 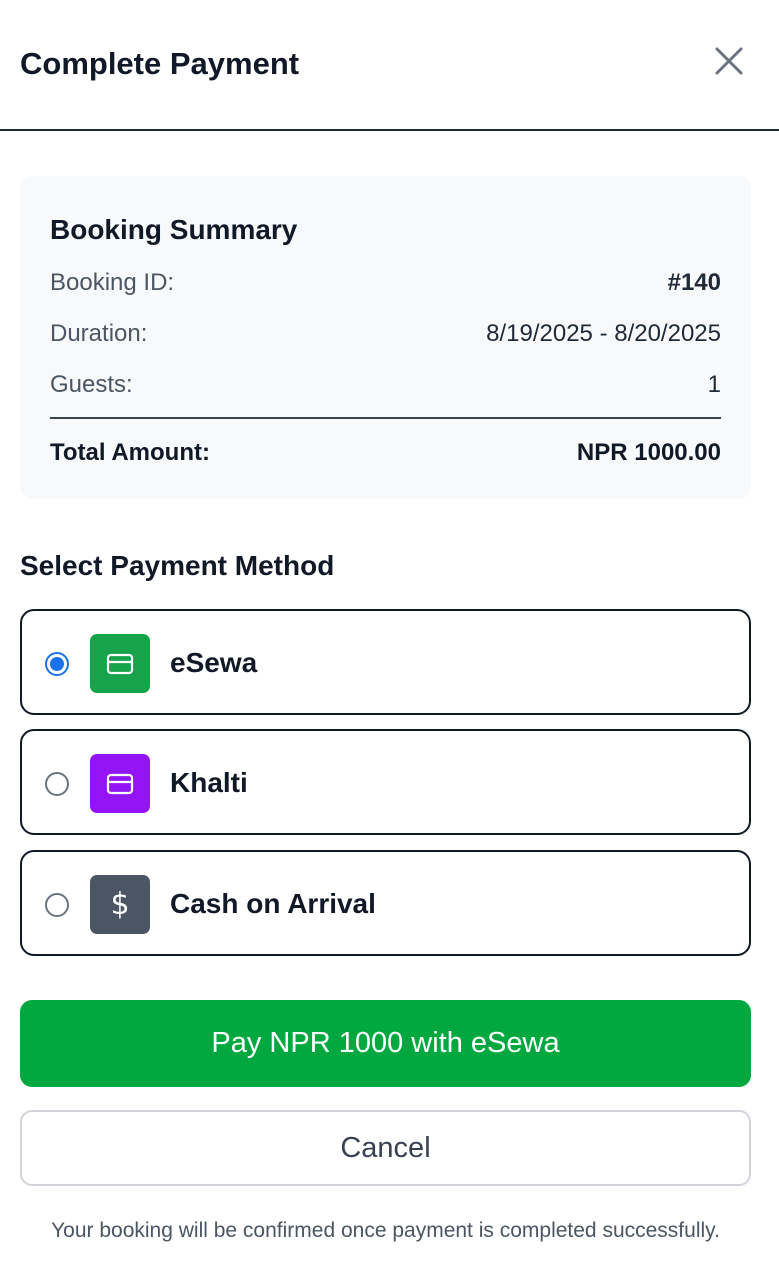 What do you see at coordinates (385, 782) in the screenshot?
I see `payment-option-khalti: Khalti` at bounding box center [385, 782].